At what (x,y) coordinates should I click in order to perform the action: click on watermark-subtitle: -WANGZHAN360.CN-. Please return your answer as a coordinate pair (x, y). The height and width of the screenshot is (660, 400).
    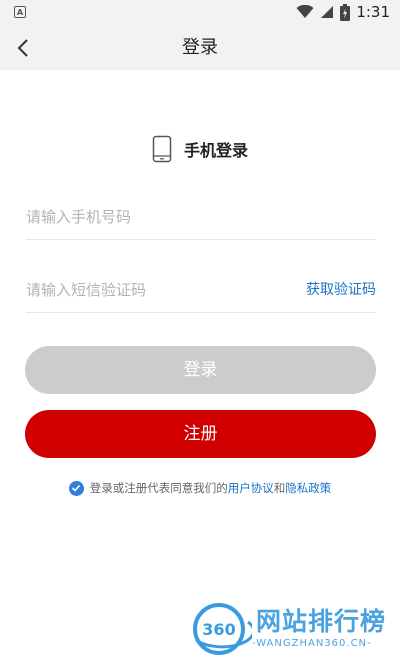
    Looking at the image, I should click on (312, 643).